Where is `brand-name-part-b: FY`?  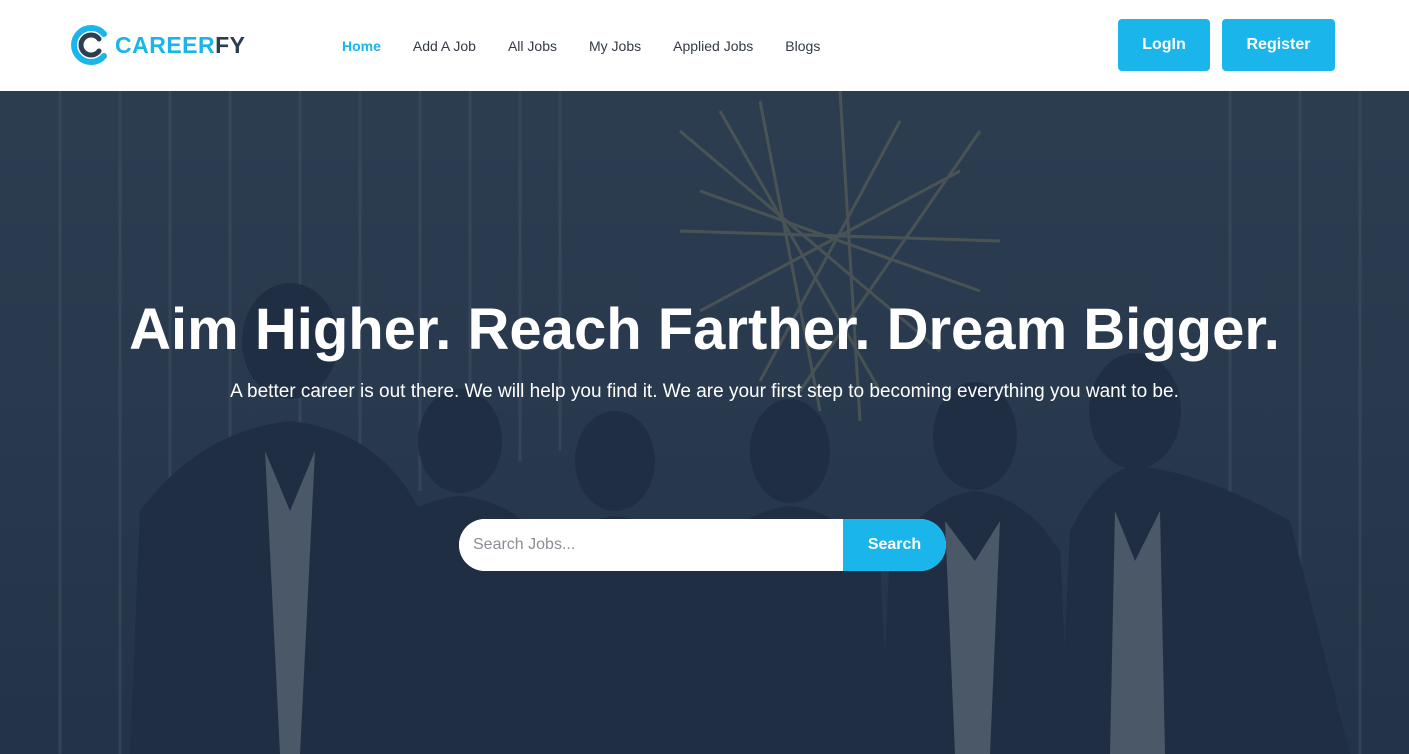 brand-name-part-b: FY is located at coordinates (230, 44).